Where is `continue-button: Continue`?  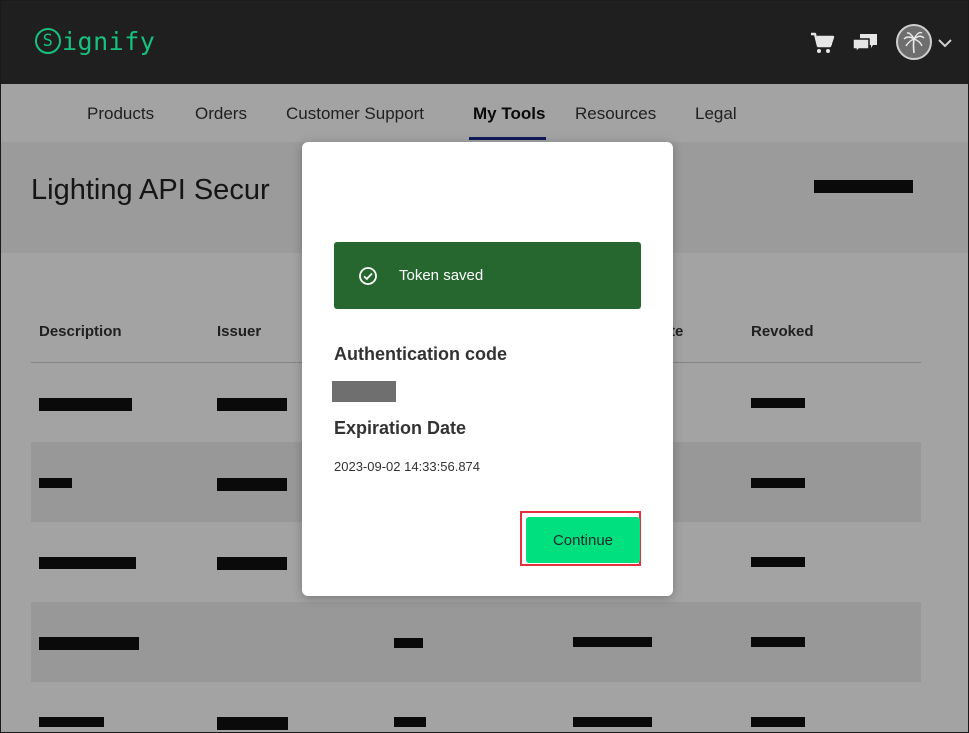
continue-button: Continue is located at coordinates (583, 540).